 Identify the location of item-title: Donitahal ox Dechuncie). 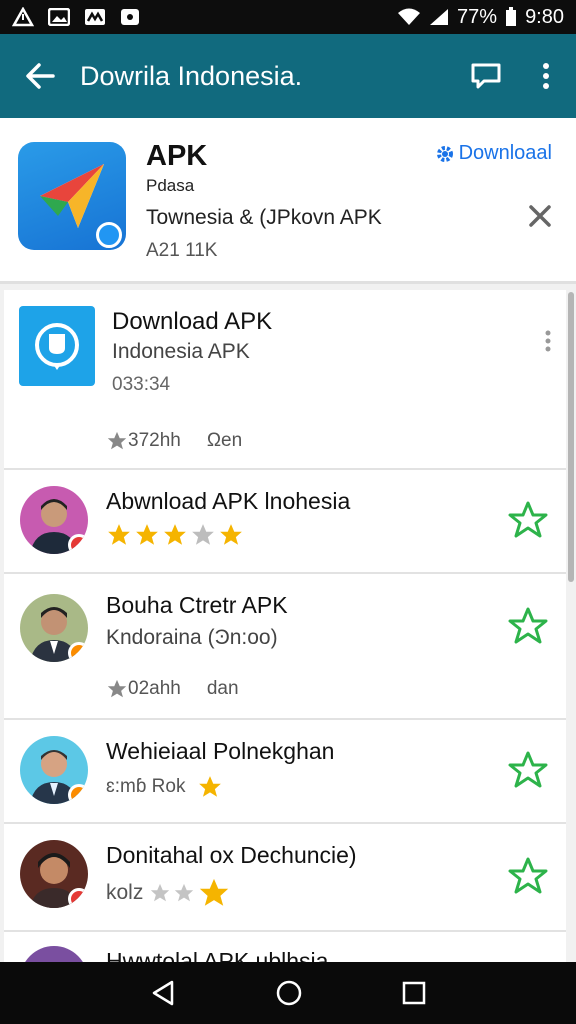
(231, 855).